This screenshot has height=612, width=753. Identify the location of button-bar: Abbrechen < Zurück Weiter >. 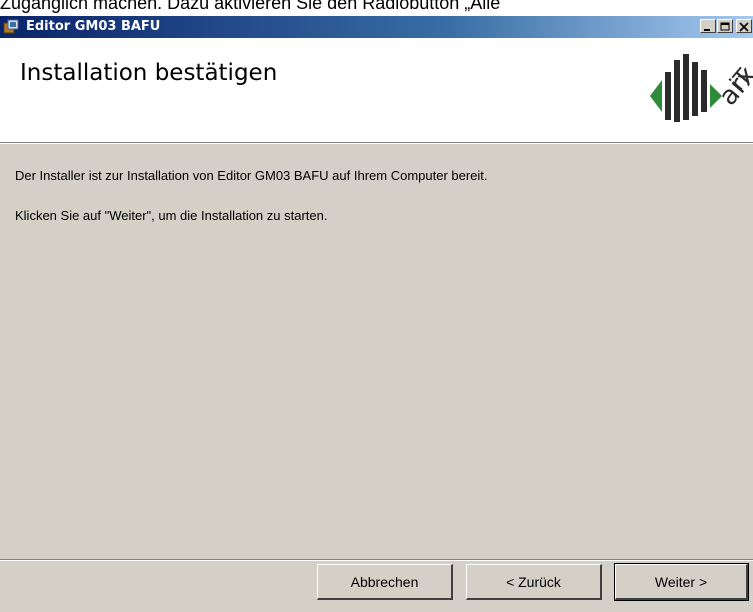
(376, 586).